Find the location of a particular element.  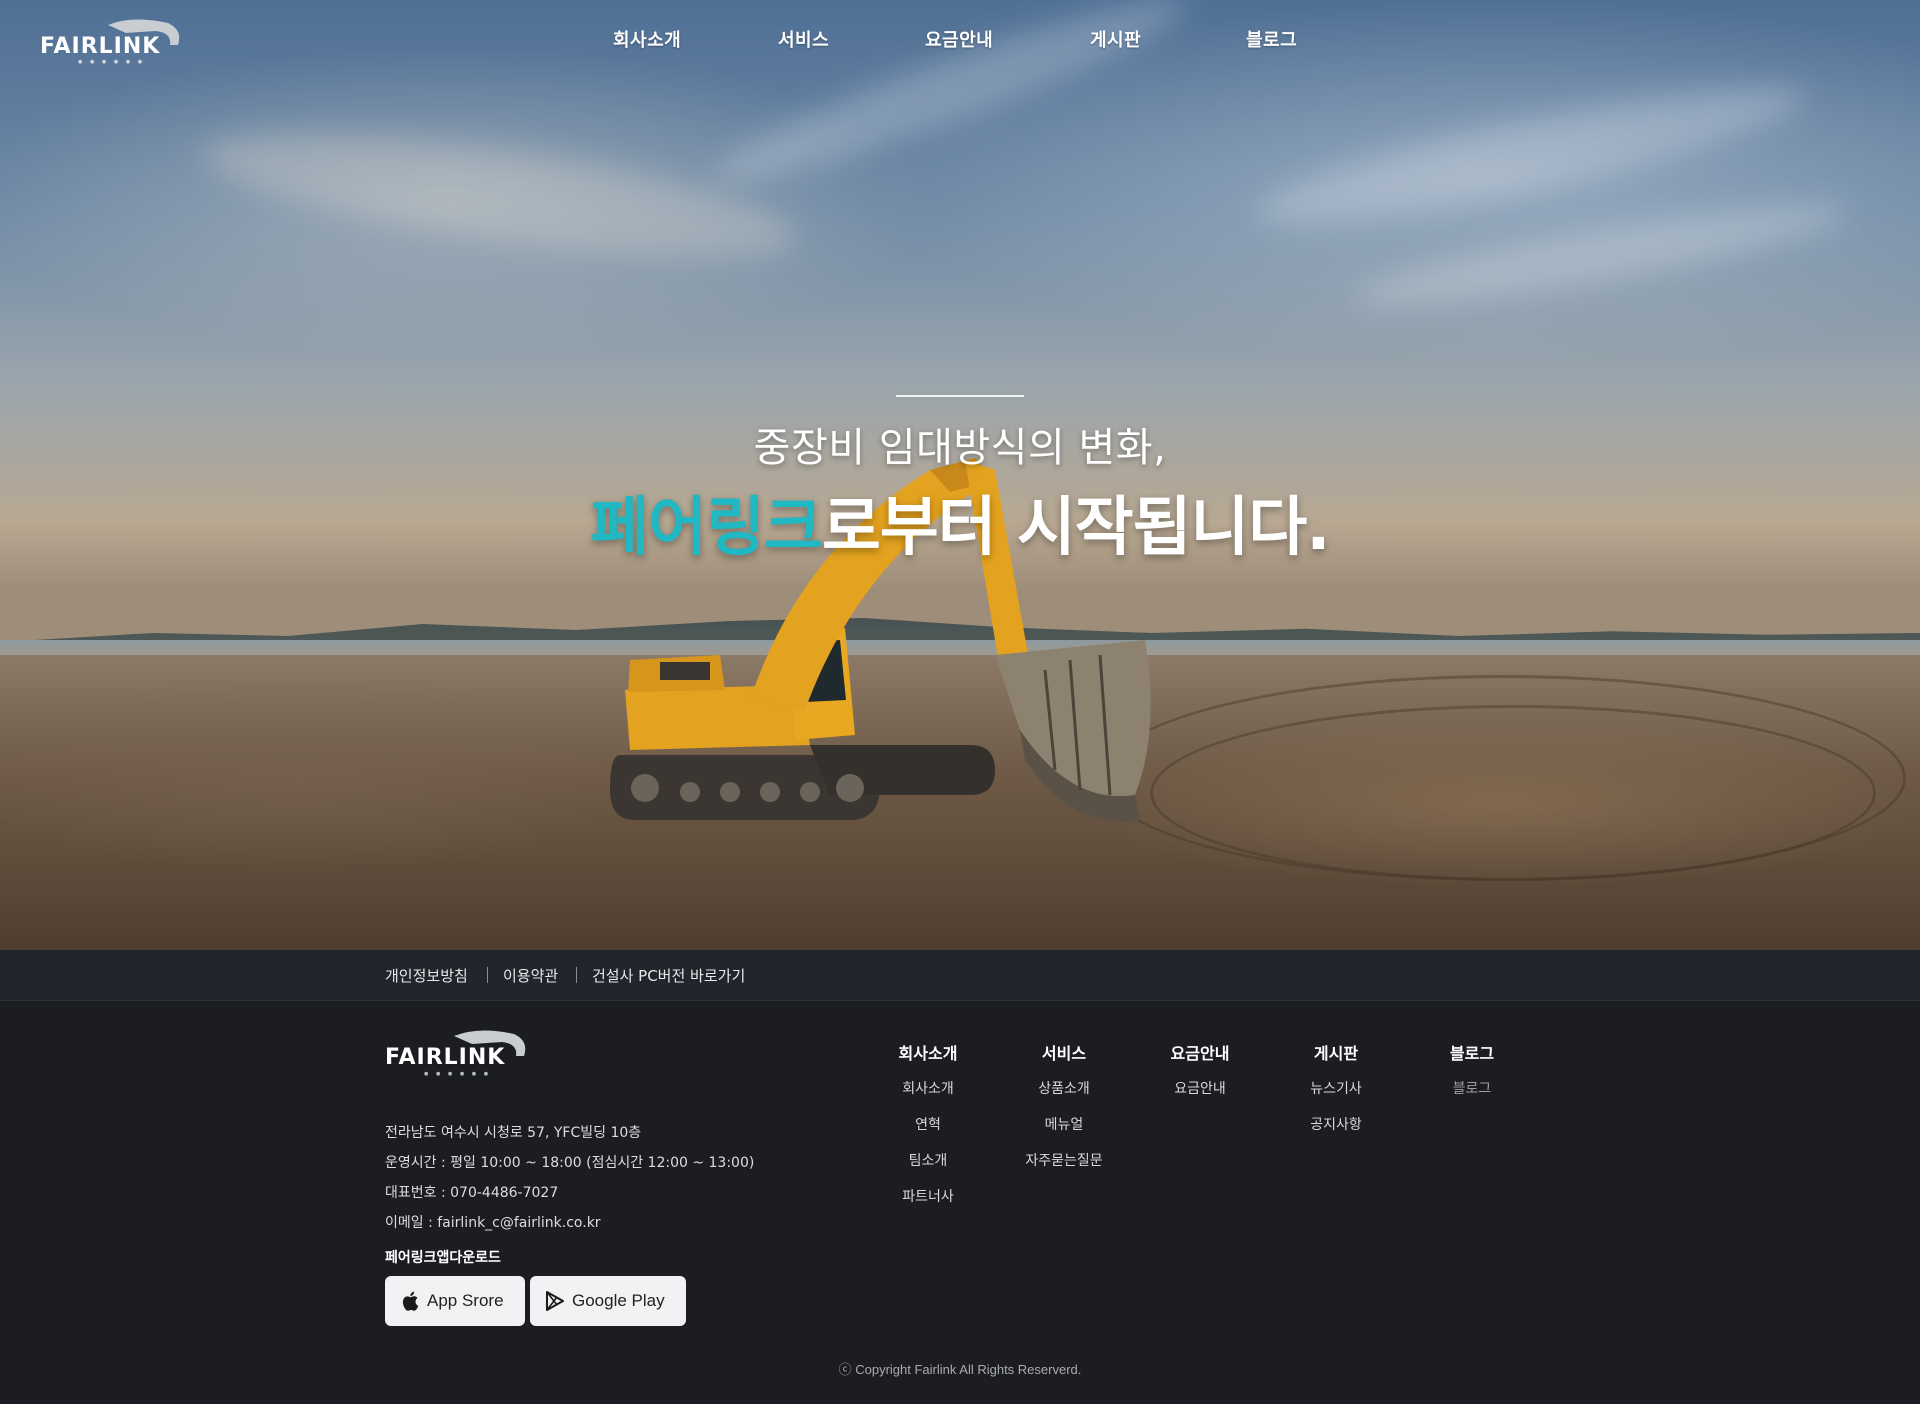

app-store-label: App Srore is located at coordinates (465, 1300).